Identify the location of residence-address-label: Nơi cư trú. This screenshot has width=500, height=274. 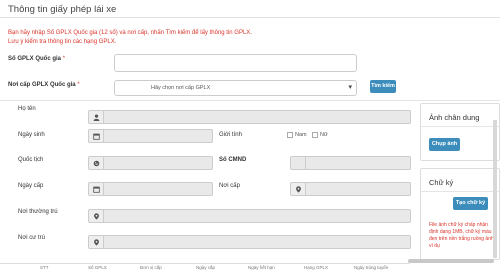
(31, 238).